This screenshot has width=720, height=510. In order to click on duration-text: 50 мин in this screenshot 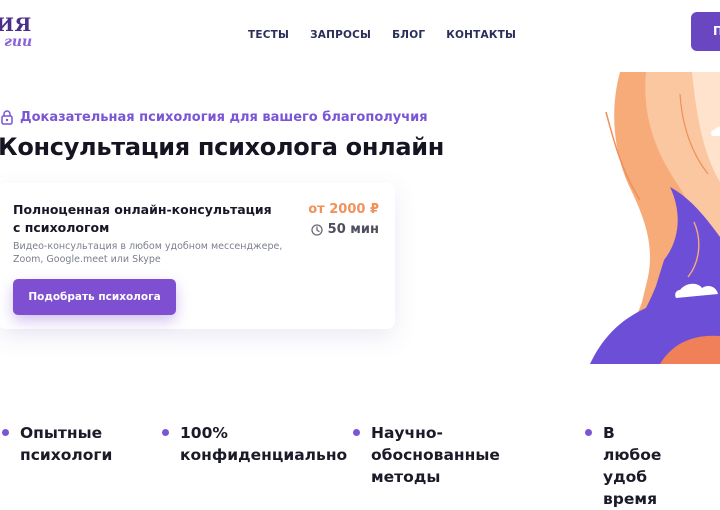, I will do `click(353, 229)`.